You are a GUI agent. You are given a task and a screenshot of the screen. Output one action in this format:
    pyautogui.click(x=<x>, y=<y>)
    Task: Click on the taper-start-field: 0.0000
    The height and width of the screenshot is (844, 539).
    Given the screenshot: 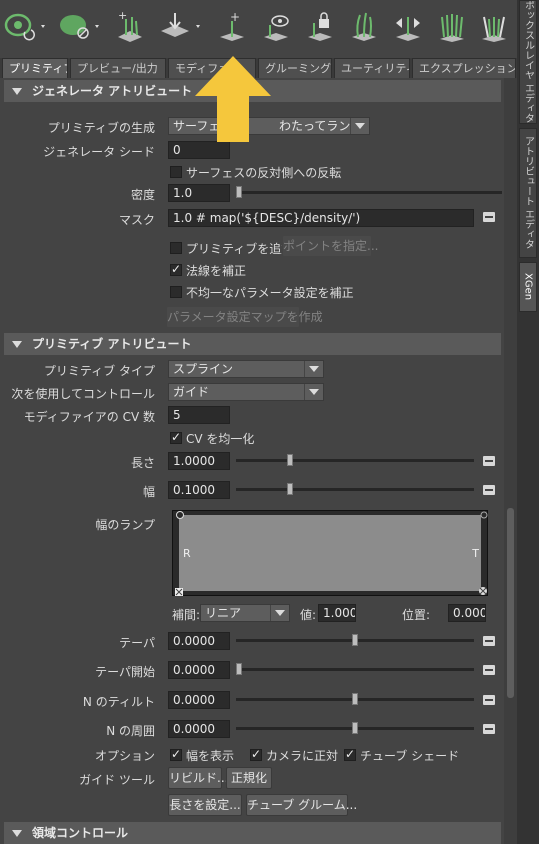 What is the action you would take?
    pyautogui.click(x=199, y=670)
    